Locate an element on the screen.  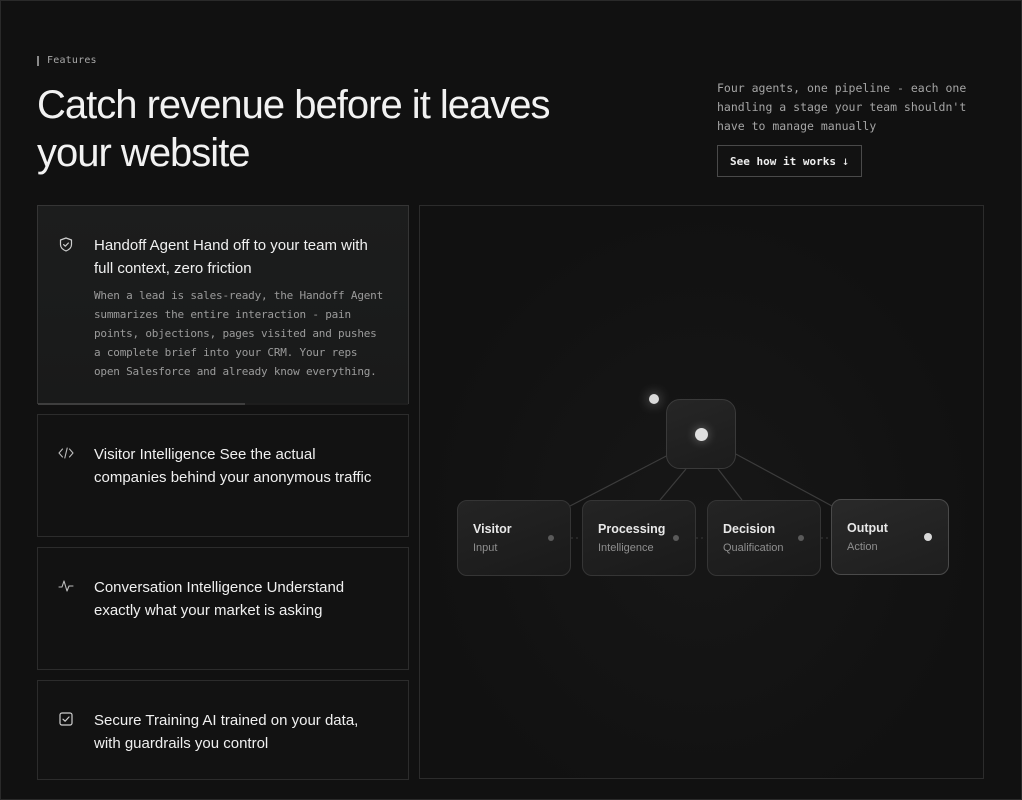
see-how-it-works-button: See how it works ↓ is located at coordinates (790, 161).